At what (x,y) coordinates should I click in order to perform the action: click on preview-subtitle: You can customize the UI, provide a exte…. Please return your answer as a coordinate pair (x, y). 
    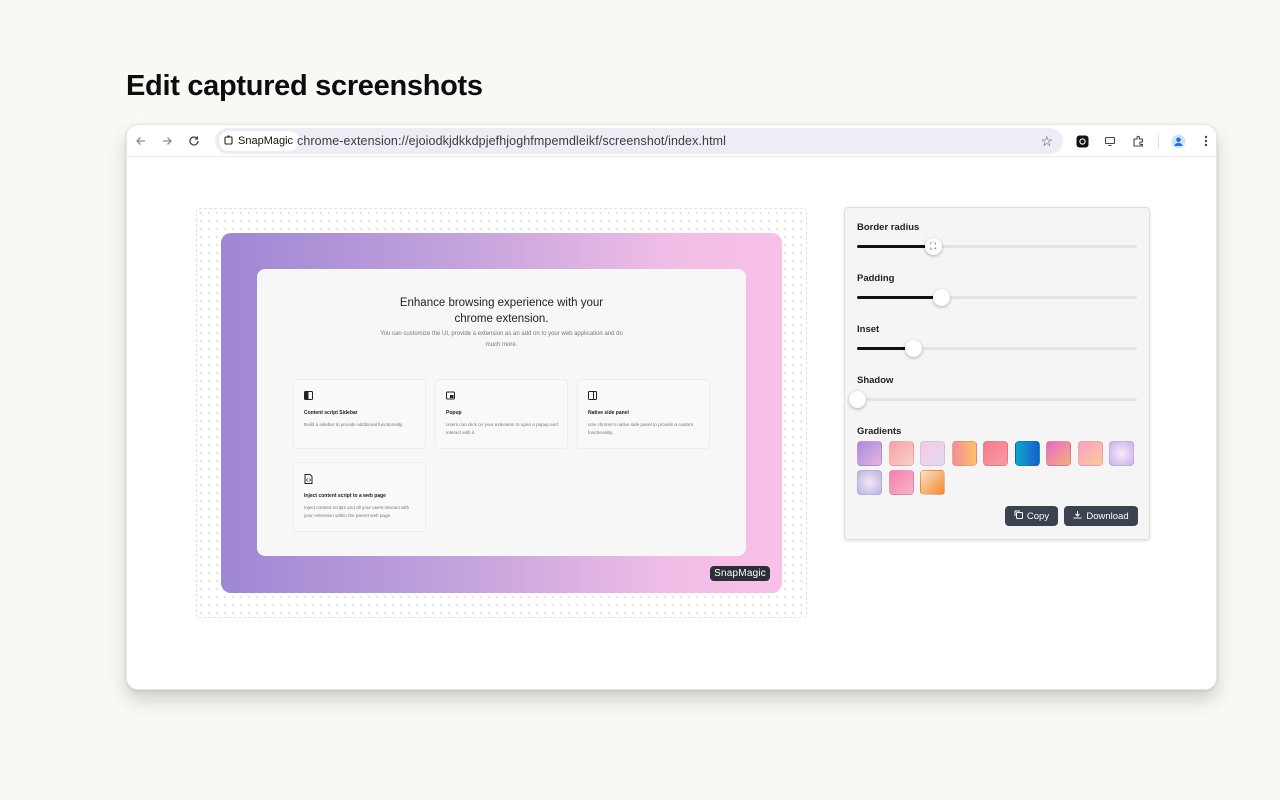
    Looking at the image, I should click on (501, 339).